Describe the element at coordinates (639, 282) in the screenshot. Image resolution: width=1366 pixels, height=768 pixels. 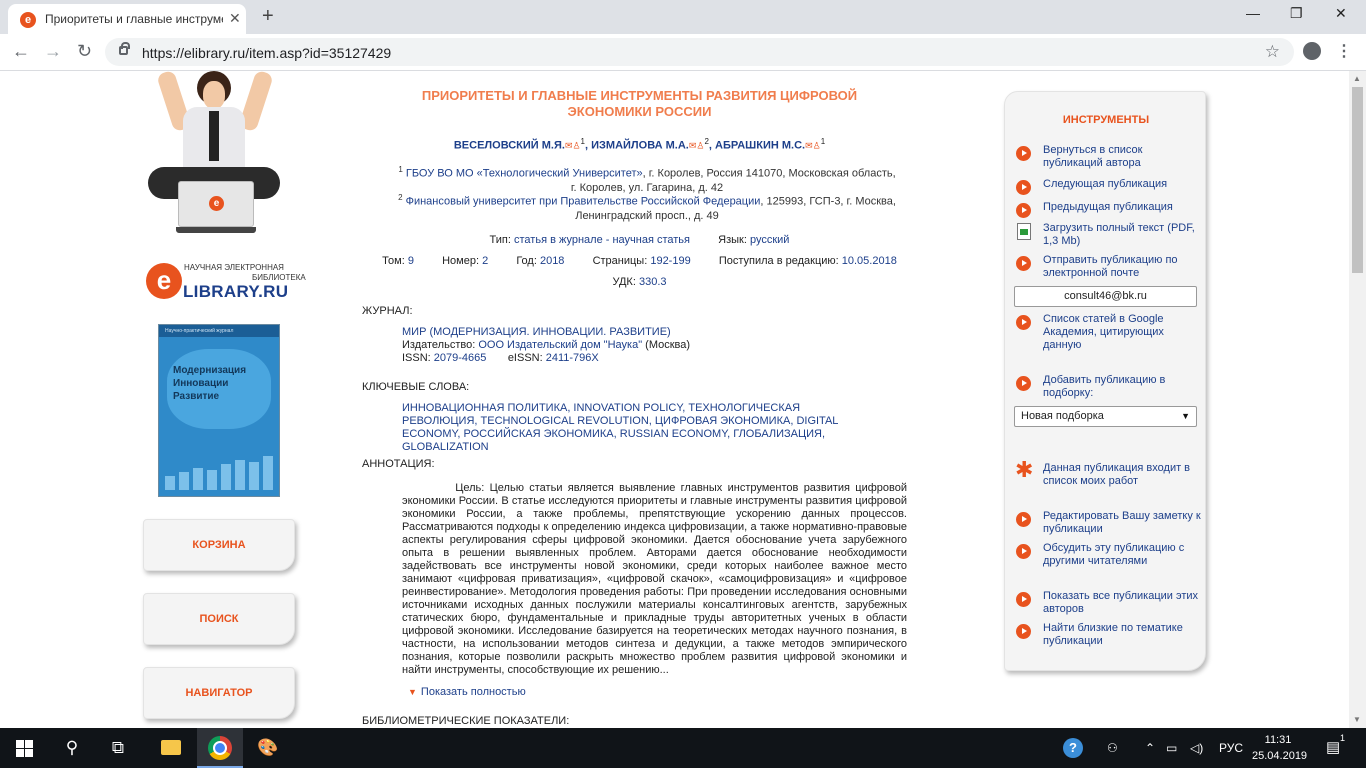
I see `udk-line: УДК: 330.3` at that location.